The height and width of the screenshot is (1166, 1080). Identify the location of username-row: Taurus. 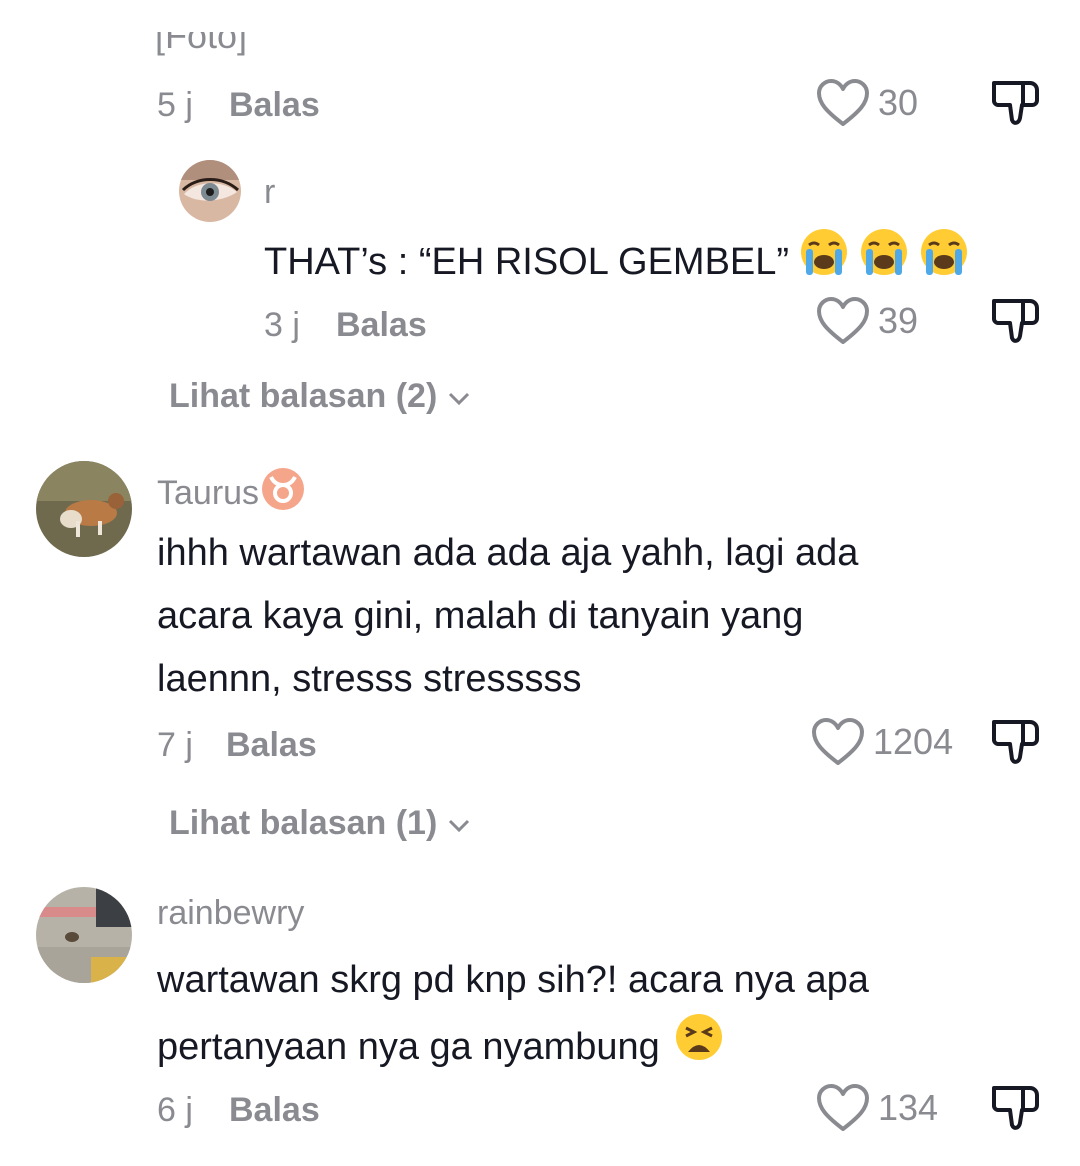
(231, 493).